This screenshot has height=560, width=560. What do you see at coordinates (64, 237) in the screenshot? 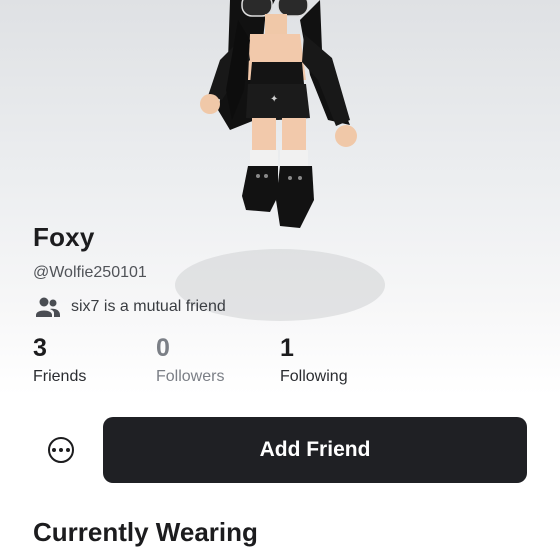
I see `display-name: Foxy` at bounding box center [64, 237].